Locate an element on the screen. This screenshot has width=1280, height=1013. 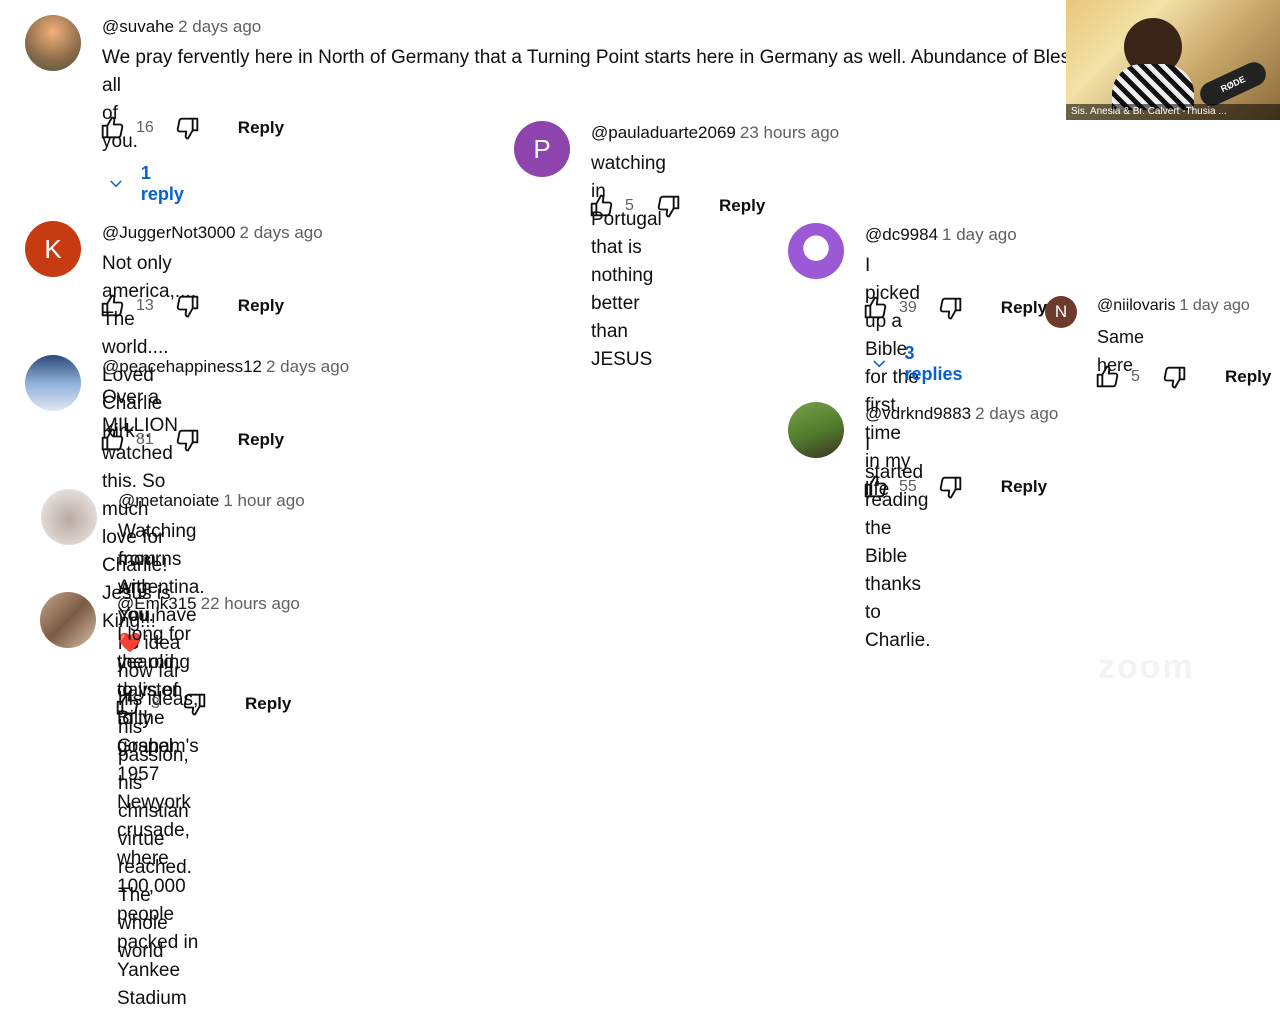
comment-meta: @peacehappiness12 2 days ago is located at coordinates (225, 367).